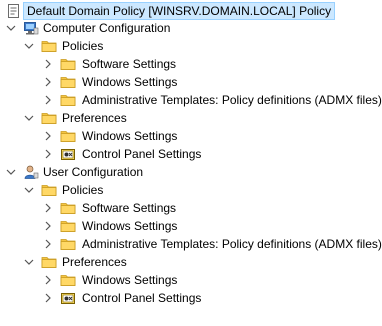 Image resolution: width=382 pixels, height=326 pixels. Describe the element at coordinates (107, 28) in the screenshot. I see `computer-configuration-label: Computer Configuration` at that location.